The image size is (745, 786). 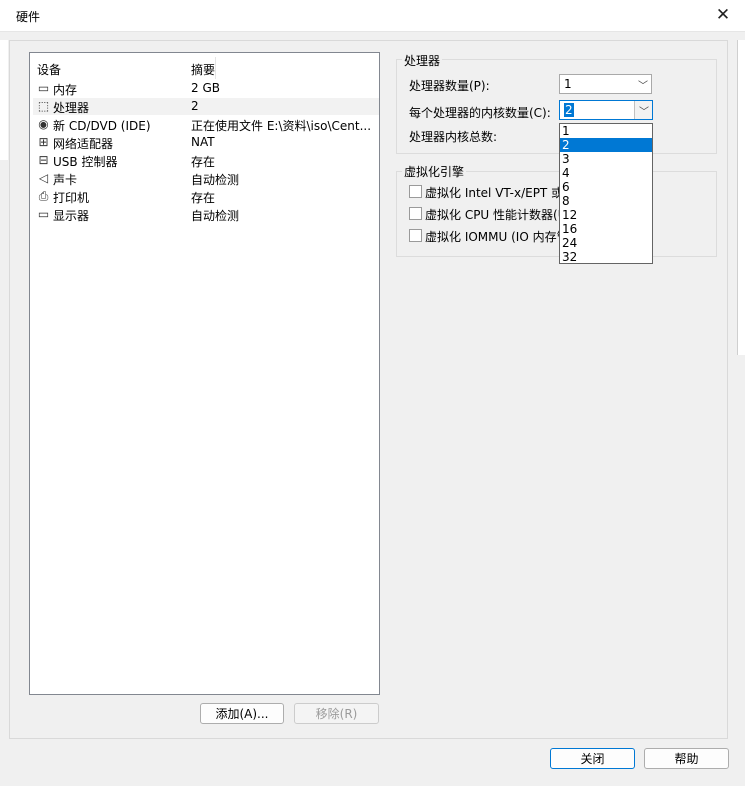 I want to click on cores-per-processor-label: 每个处理器的内核数量(C):, so click(x=480, y=113).